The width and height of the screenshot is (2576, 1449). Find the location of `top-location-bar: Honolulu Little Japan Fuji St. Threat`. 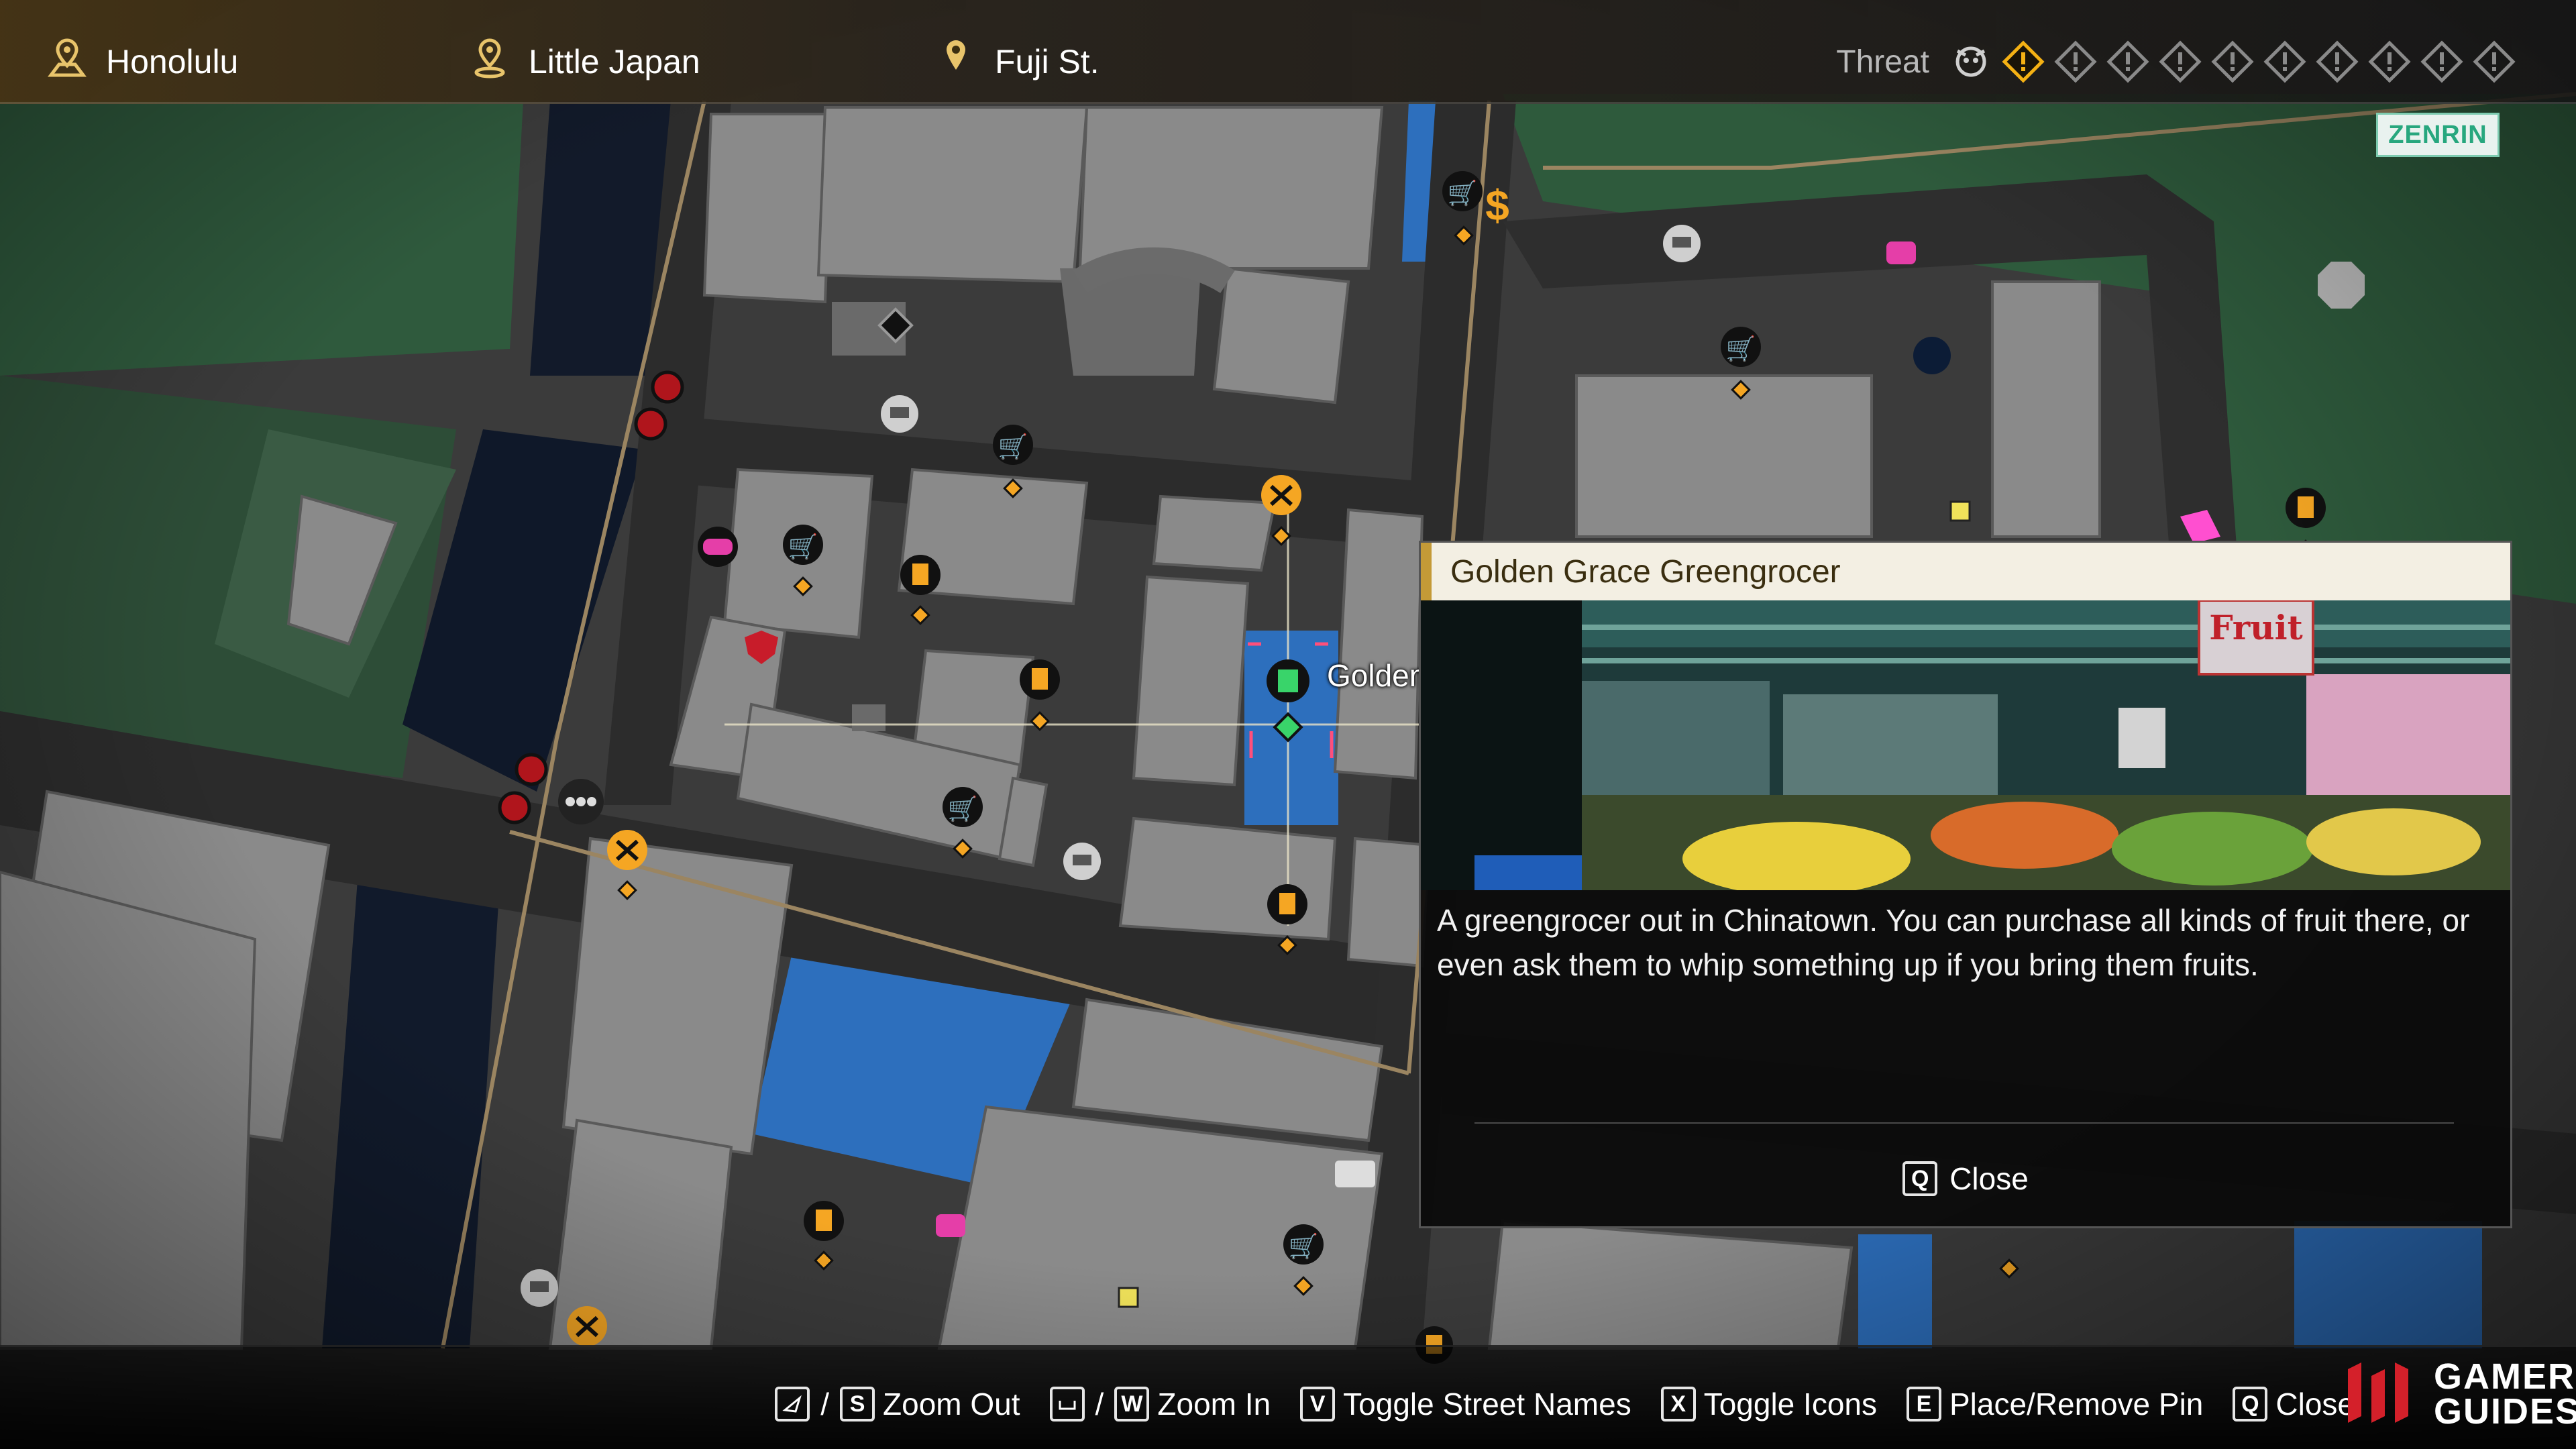

top-location-bar: Honolulu Little Japan Fuji St. Threat is located at coordinates (1288, 52).